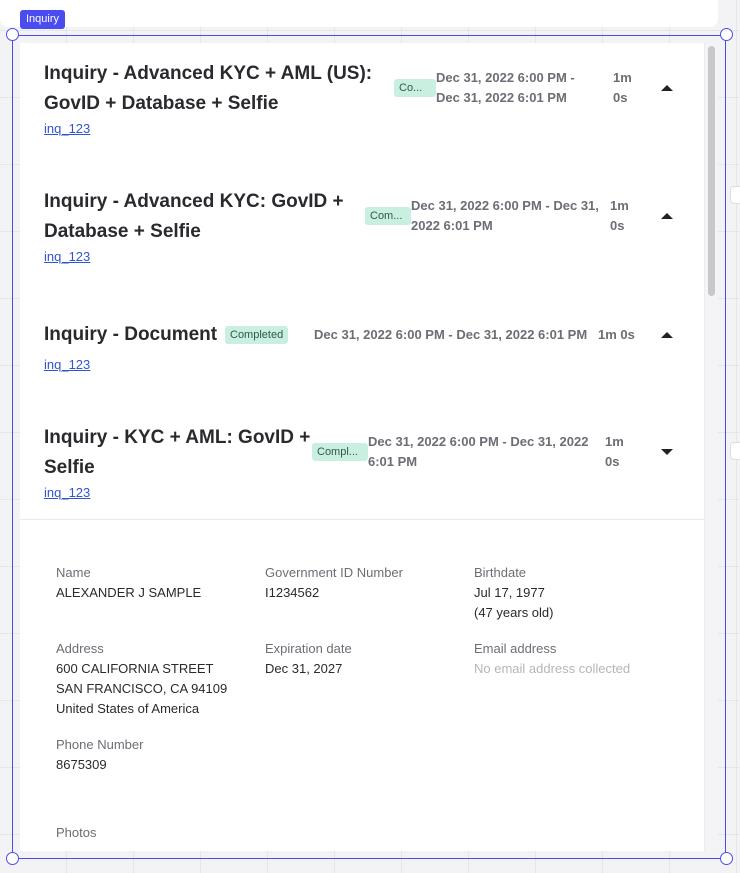 This screenshot has height=873, width=740. I want to click on scrollbar, so click(711, 447).